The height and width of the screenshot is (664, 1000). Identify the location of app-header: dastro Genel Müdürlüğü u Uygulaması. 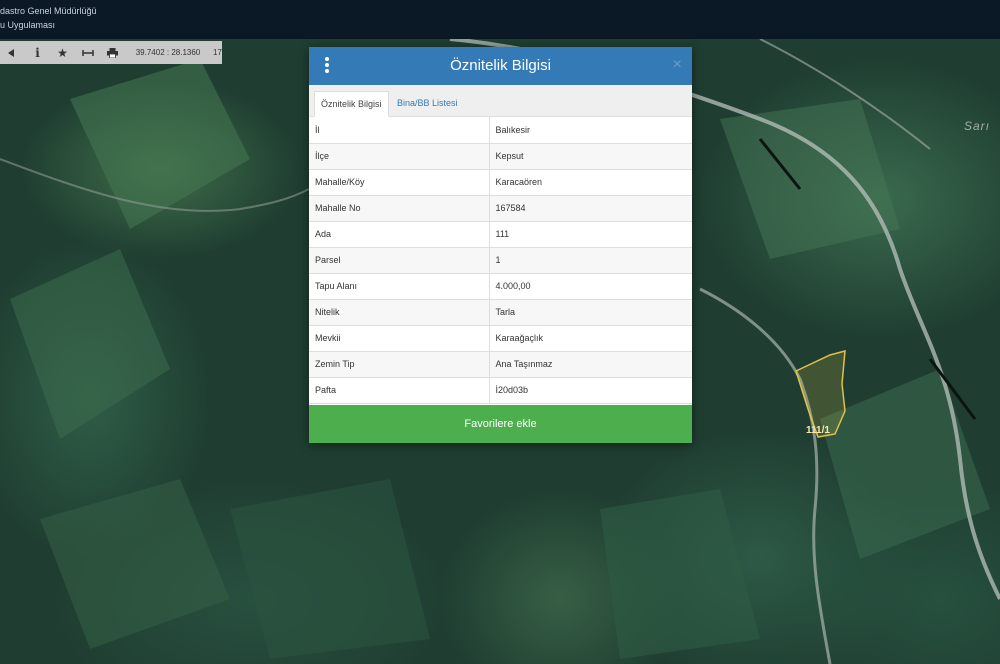
(500, 19).